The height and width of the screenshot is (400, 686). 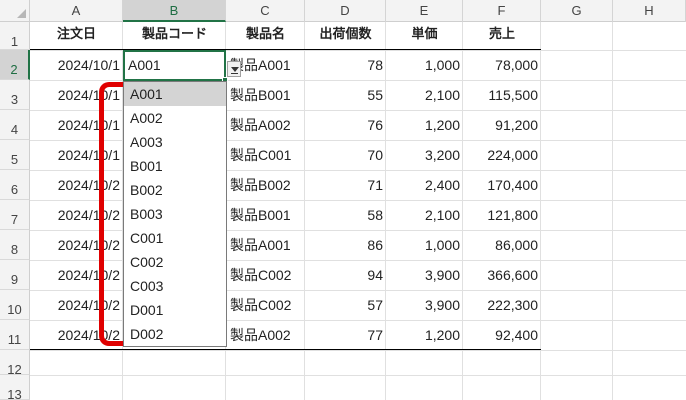 I want to click on data-cell-date: 2024/10/1, so click(x=76, y=65).